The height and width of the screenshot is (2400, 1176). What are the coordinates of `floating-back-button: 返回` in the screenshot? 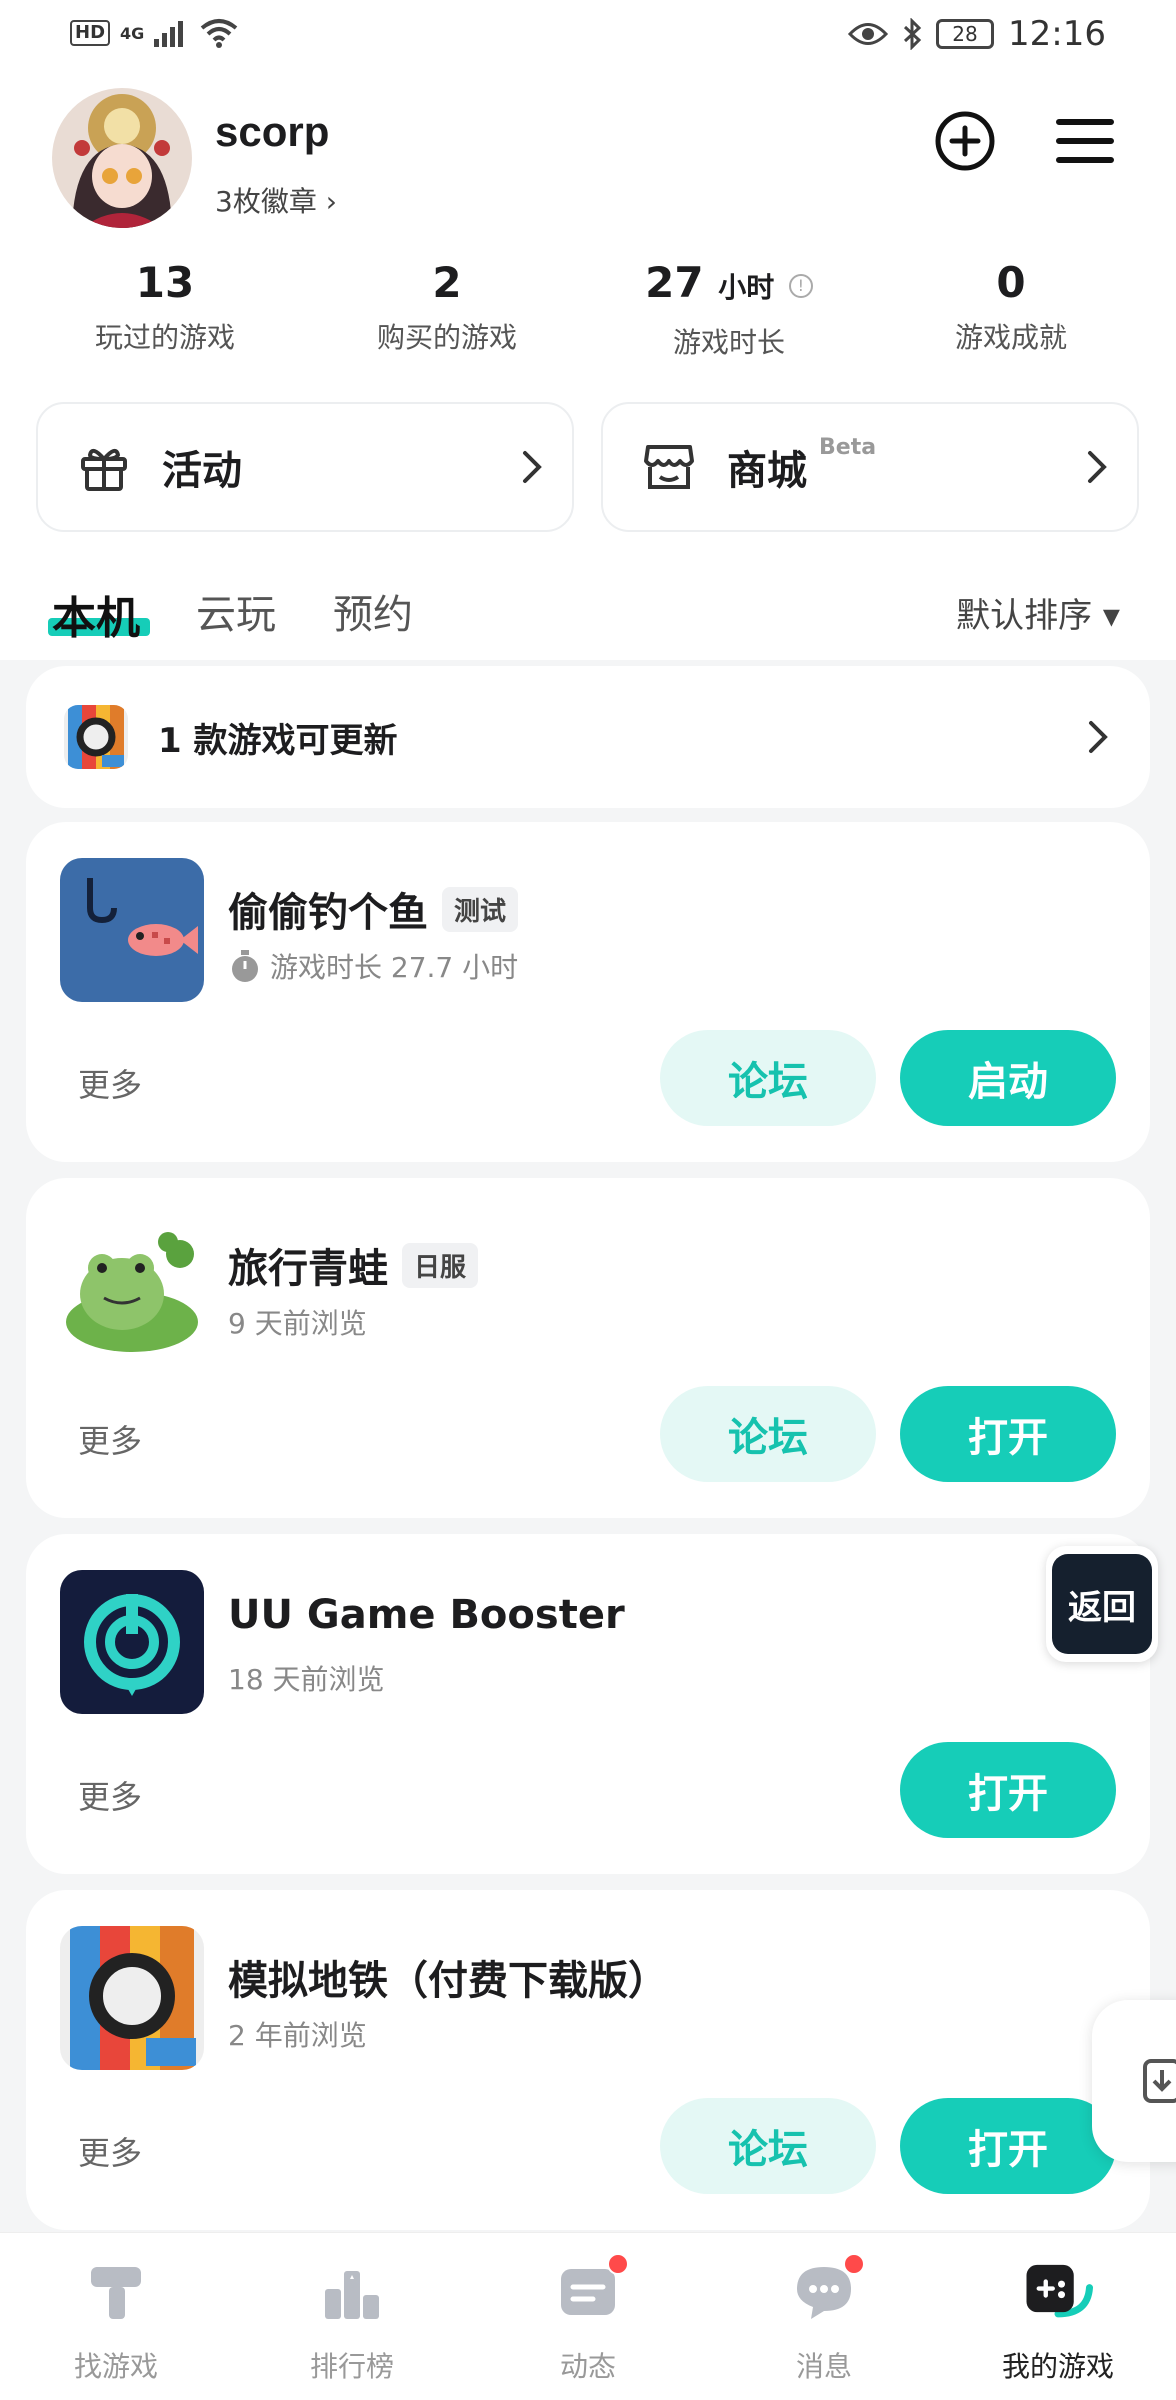 It's located at (1102, 1604).